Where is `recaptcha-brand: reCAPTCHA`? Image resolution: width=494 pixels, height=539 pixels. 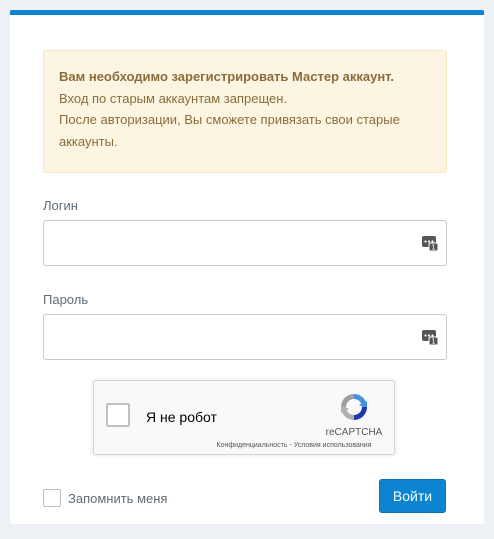 recaptcha-brand: reCAPTCHA is located at coordinates (354, 432).